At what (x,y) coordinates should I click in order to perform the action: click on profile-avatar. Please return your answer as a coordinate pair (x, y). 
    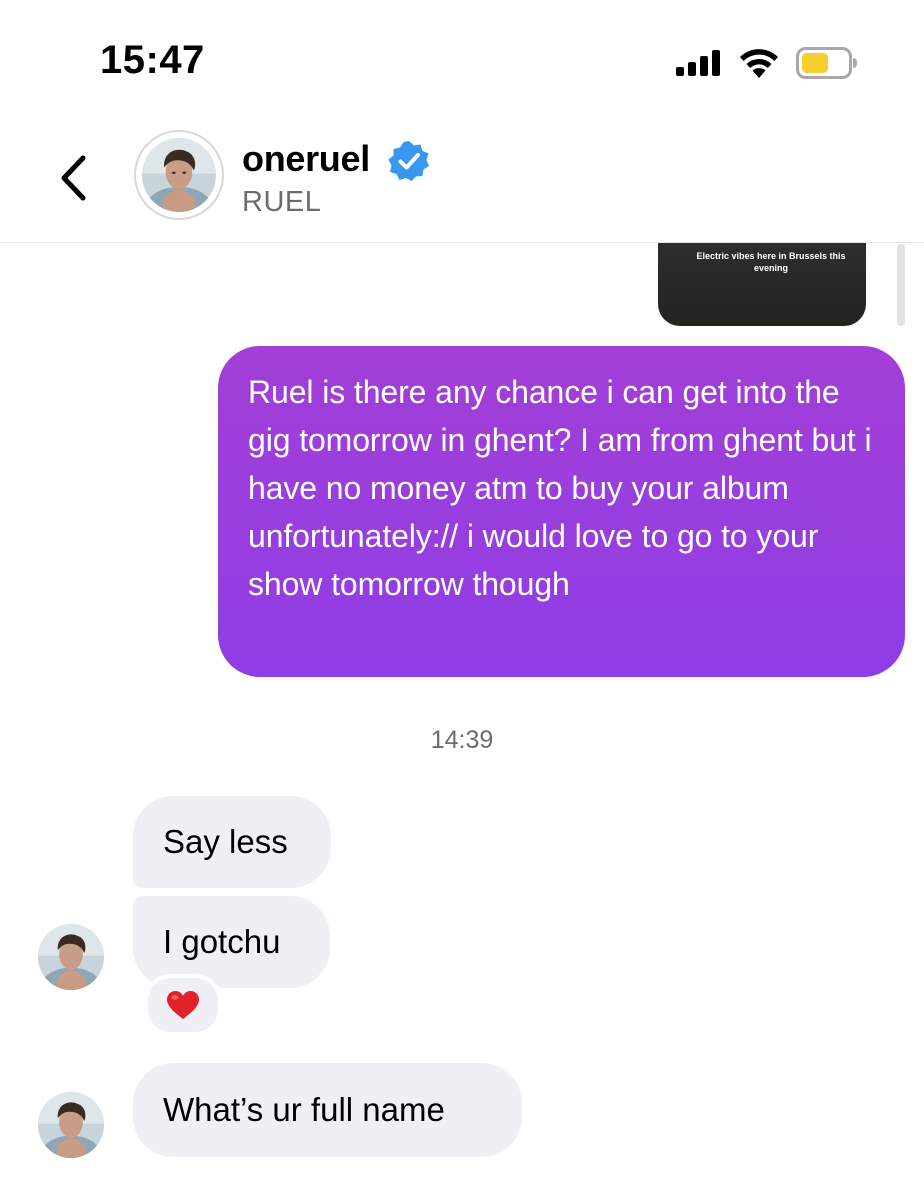
    Looking at the image, I should click on (179, 175).